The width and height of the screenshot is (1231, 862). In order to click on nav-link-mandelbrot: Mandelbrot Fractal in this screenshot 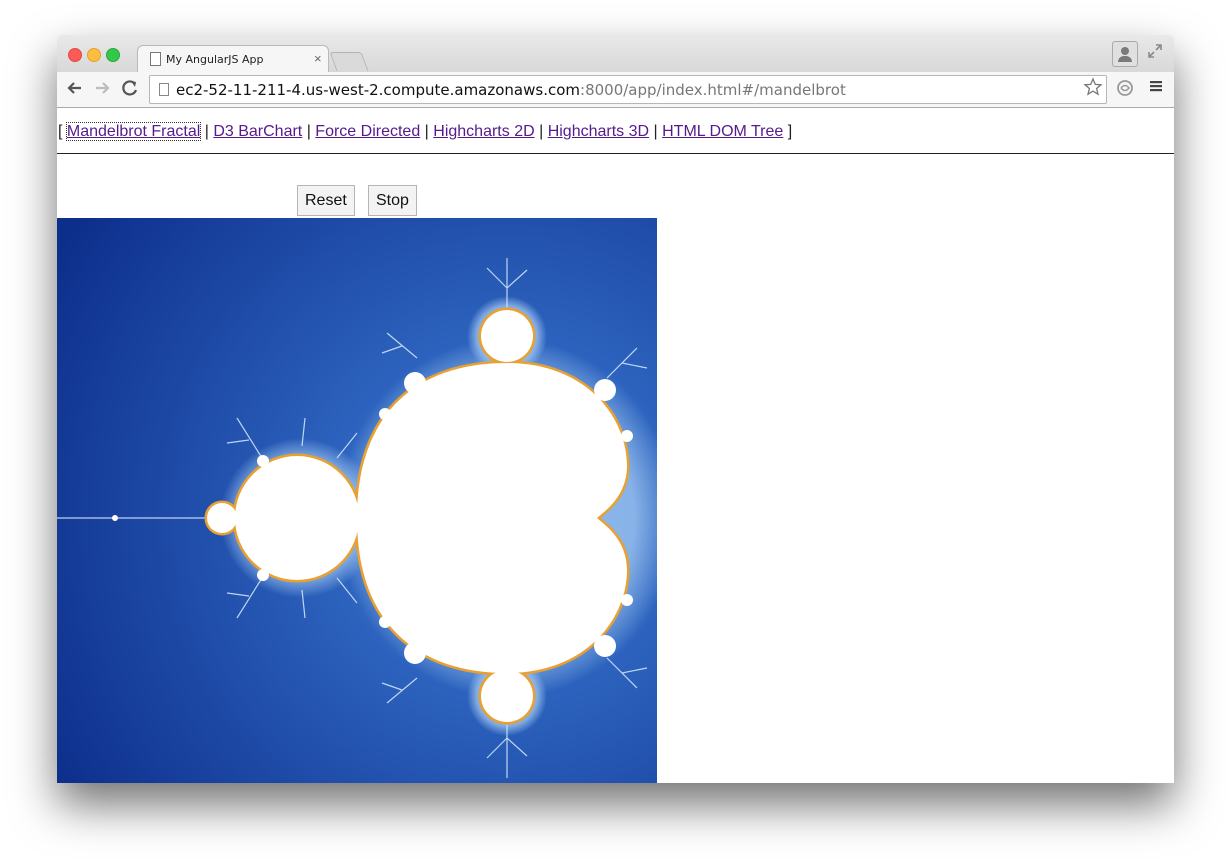, I will do `click(133, 131)`.